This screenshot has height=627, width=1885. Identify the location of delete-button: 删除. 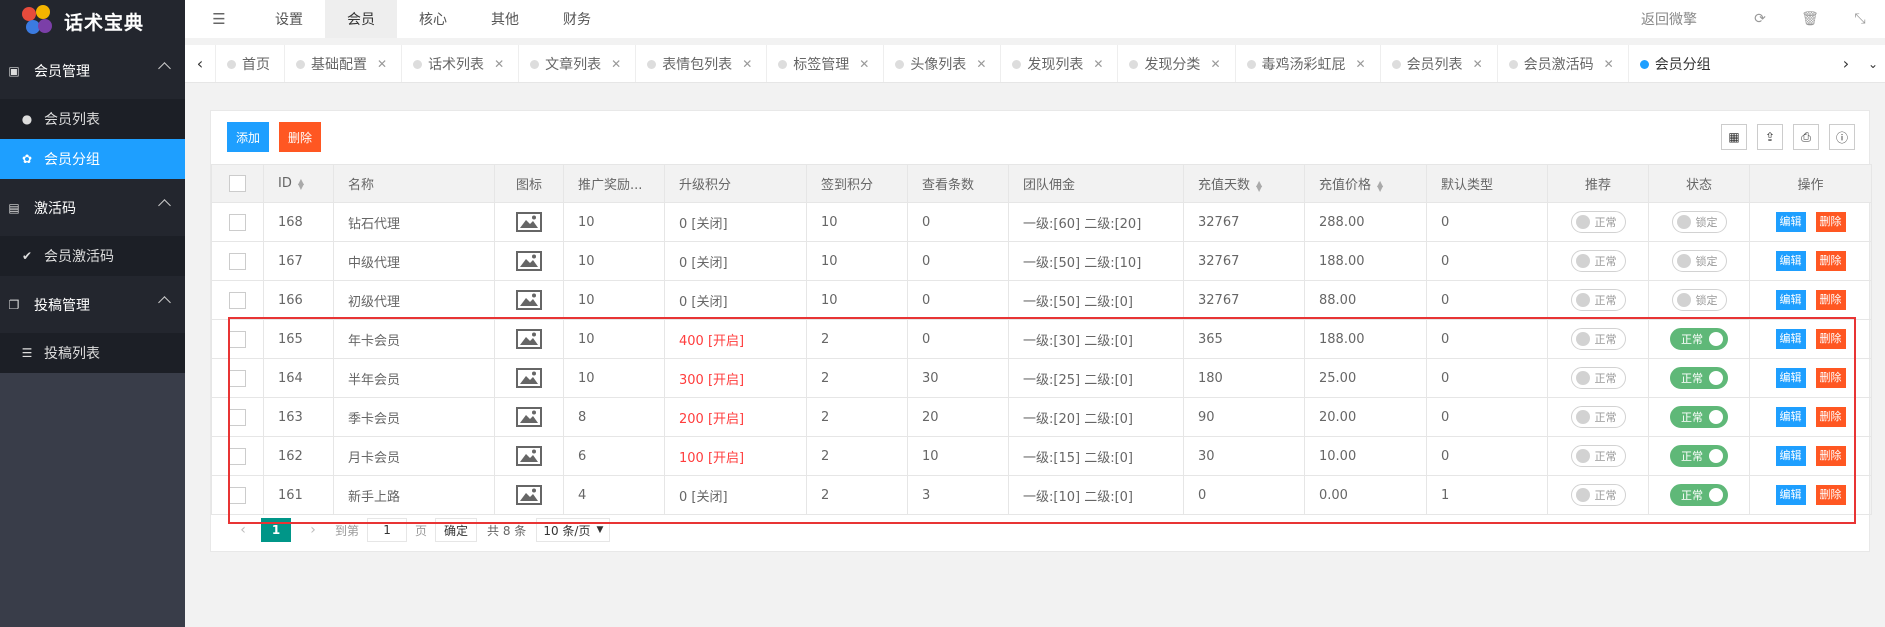
(300, 137).